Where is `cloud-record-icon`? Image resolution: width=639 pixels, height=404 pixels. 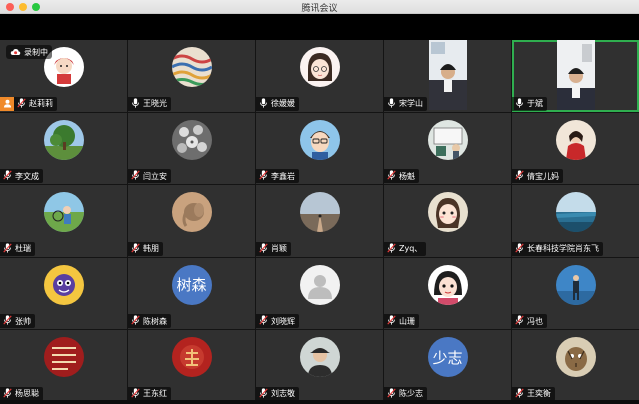 cloud-record-icon is located at coordinates (15, 51).